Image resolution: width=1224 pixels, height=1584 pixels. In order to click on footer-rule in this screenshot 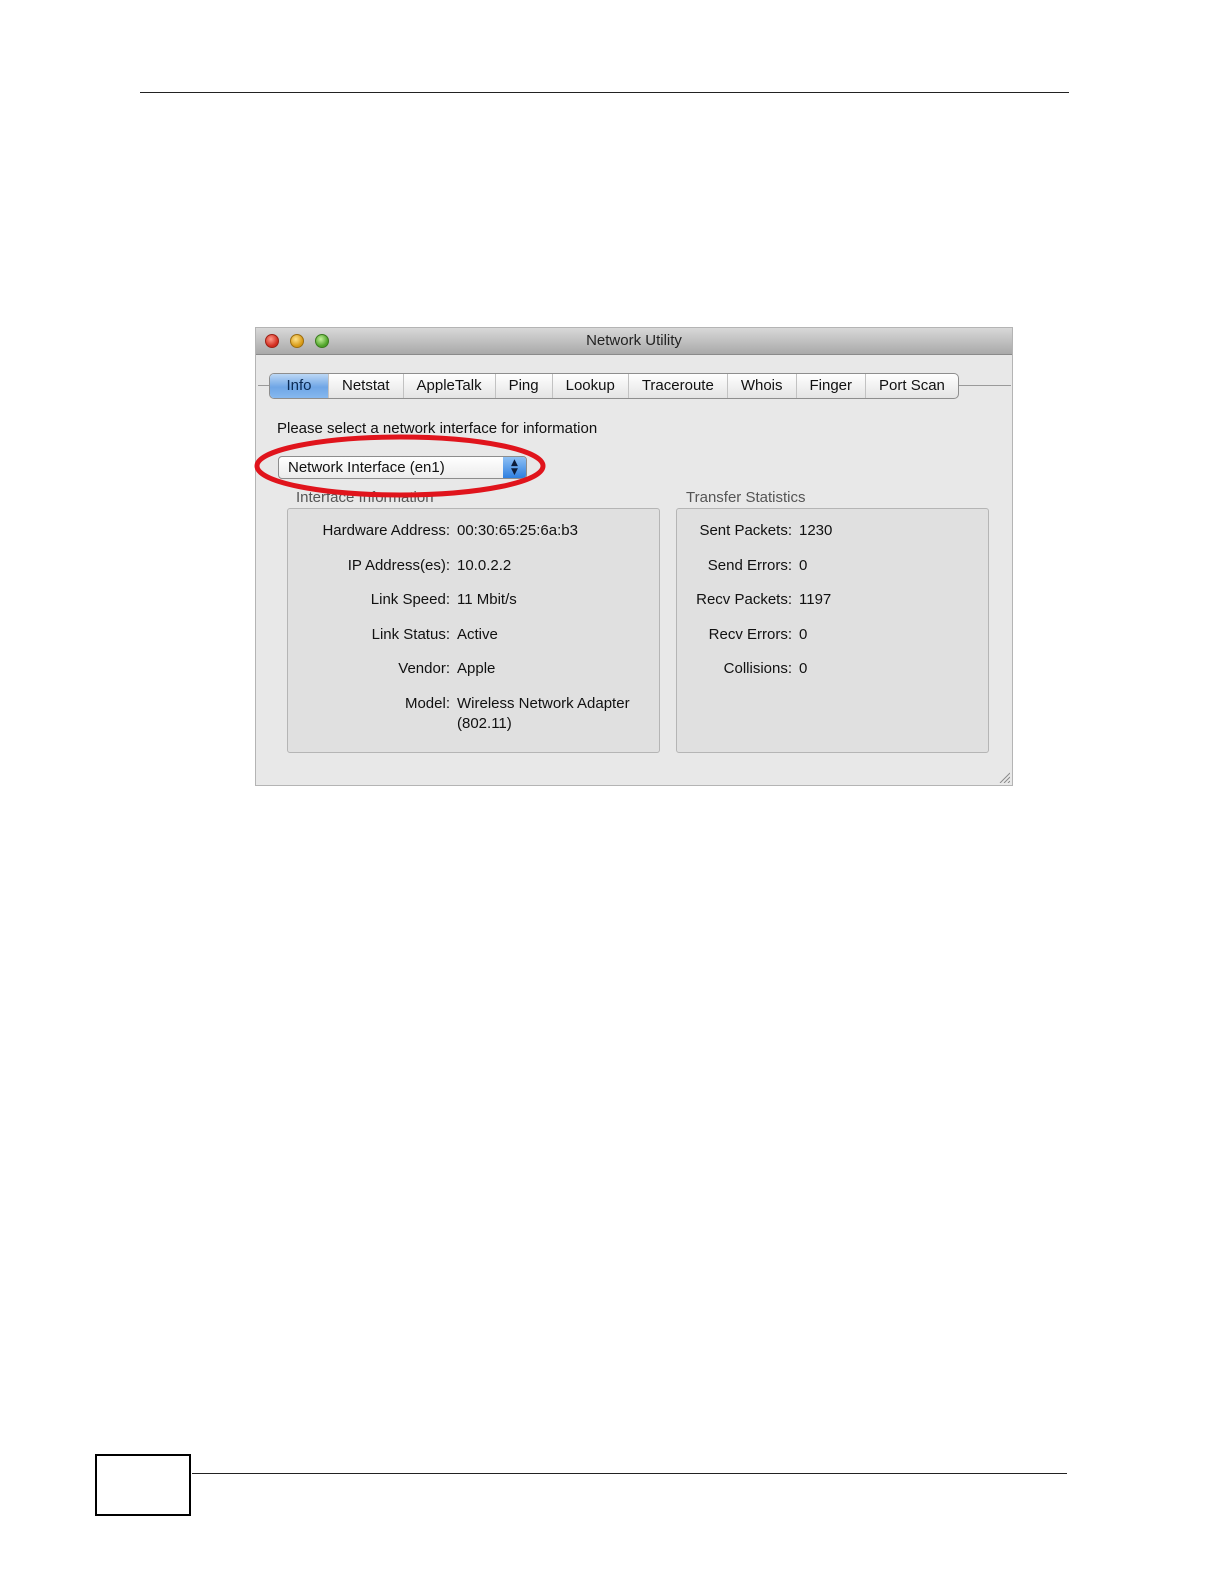, I will do `click(629, 1473)`.